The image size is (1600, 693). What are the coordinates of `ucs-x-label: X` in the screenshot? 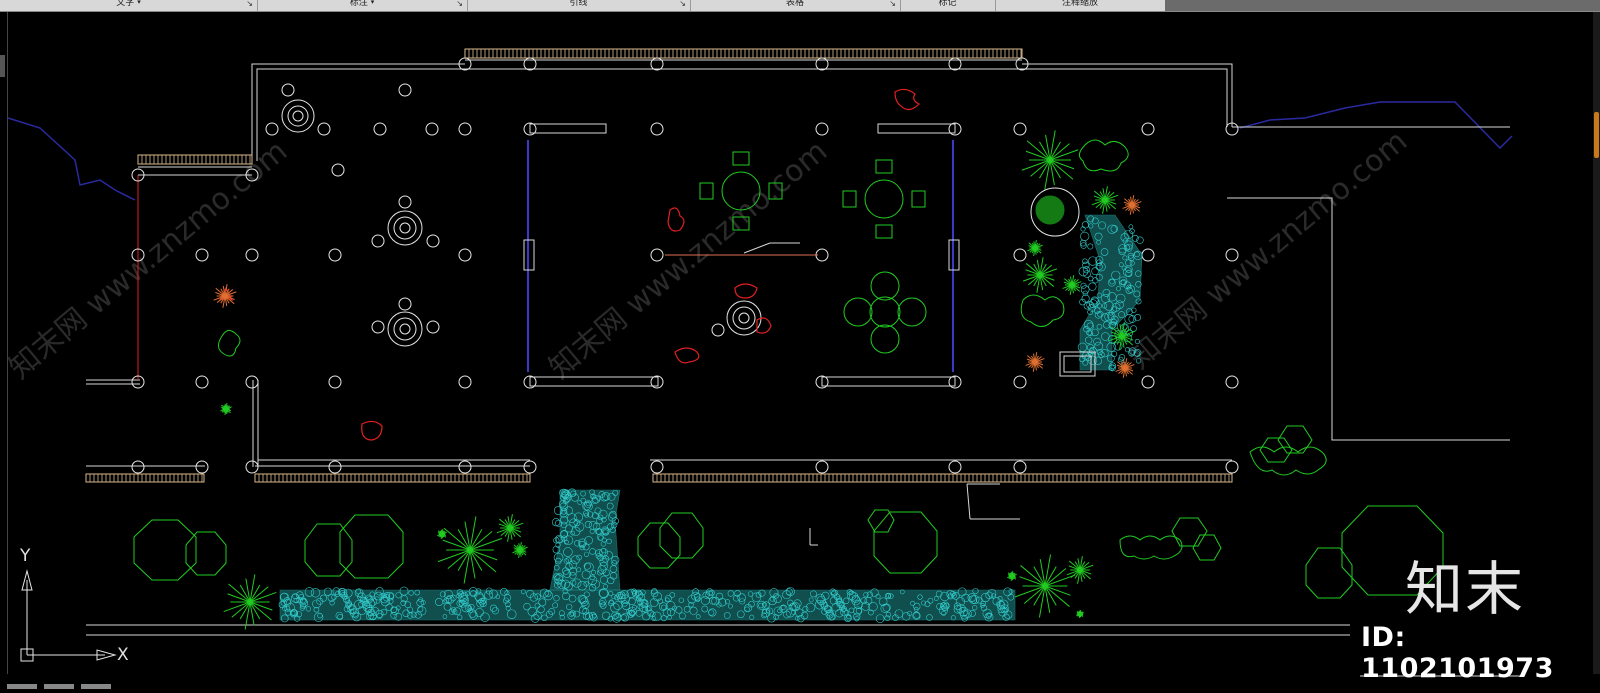 It's located at (123, 655).